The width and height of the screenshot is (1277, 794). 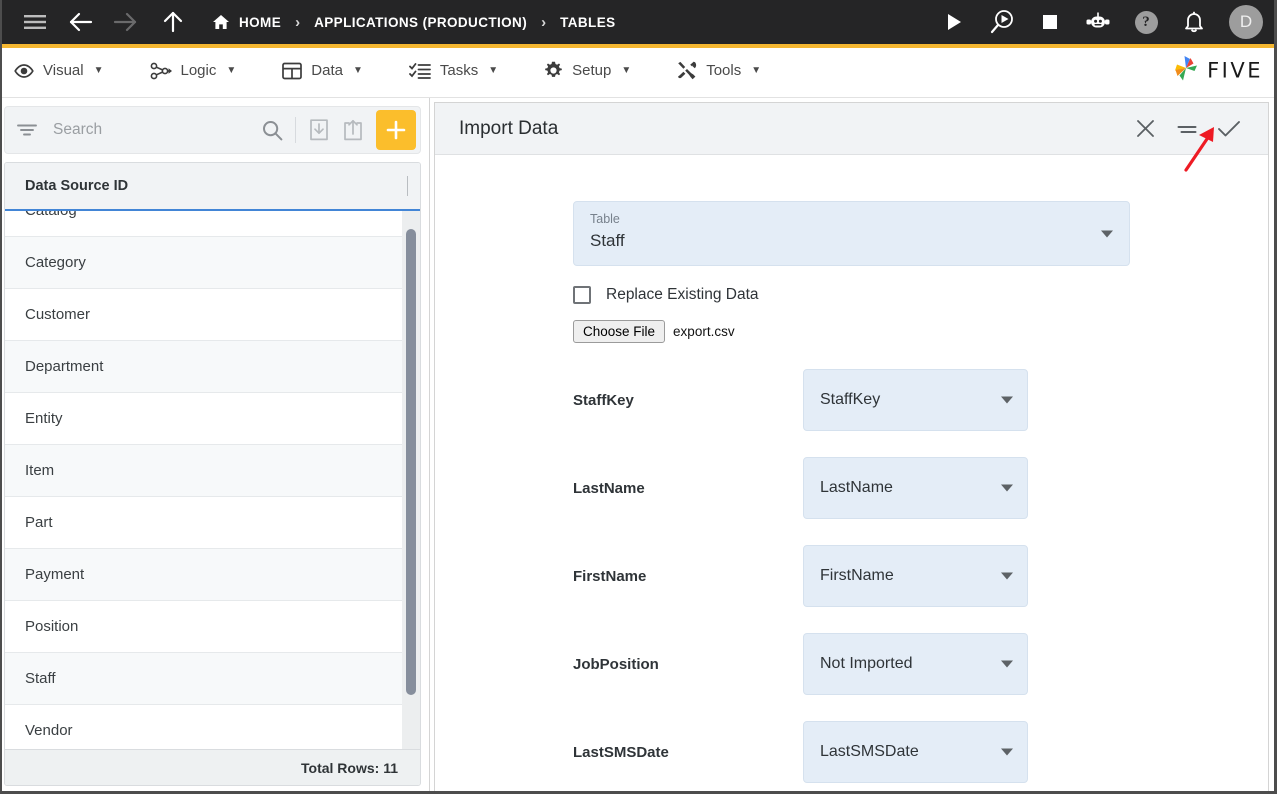 I want to click on search-input, so click(x=146, y=130).